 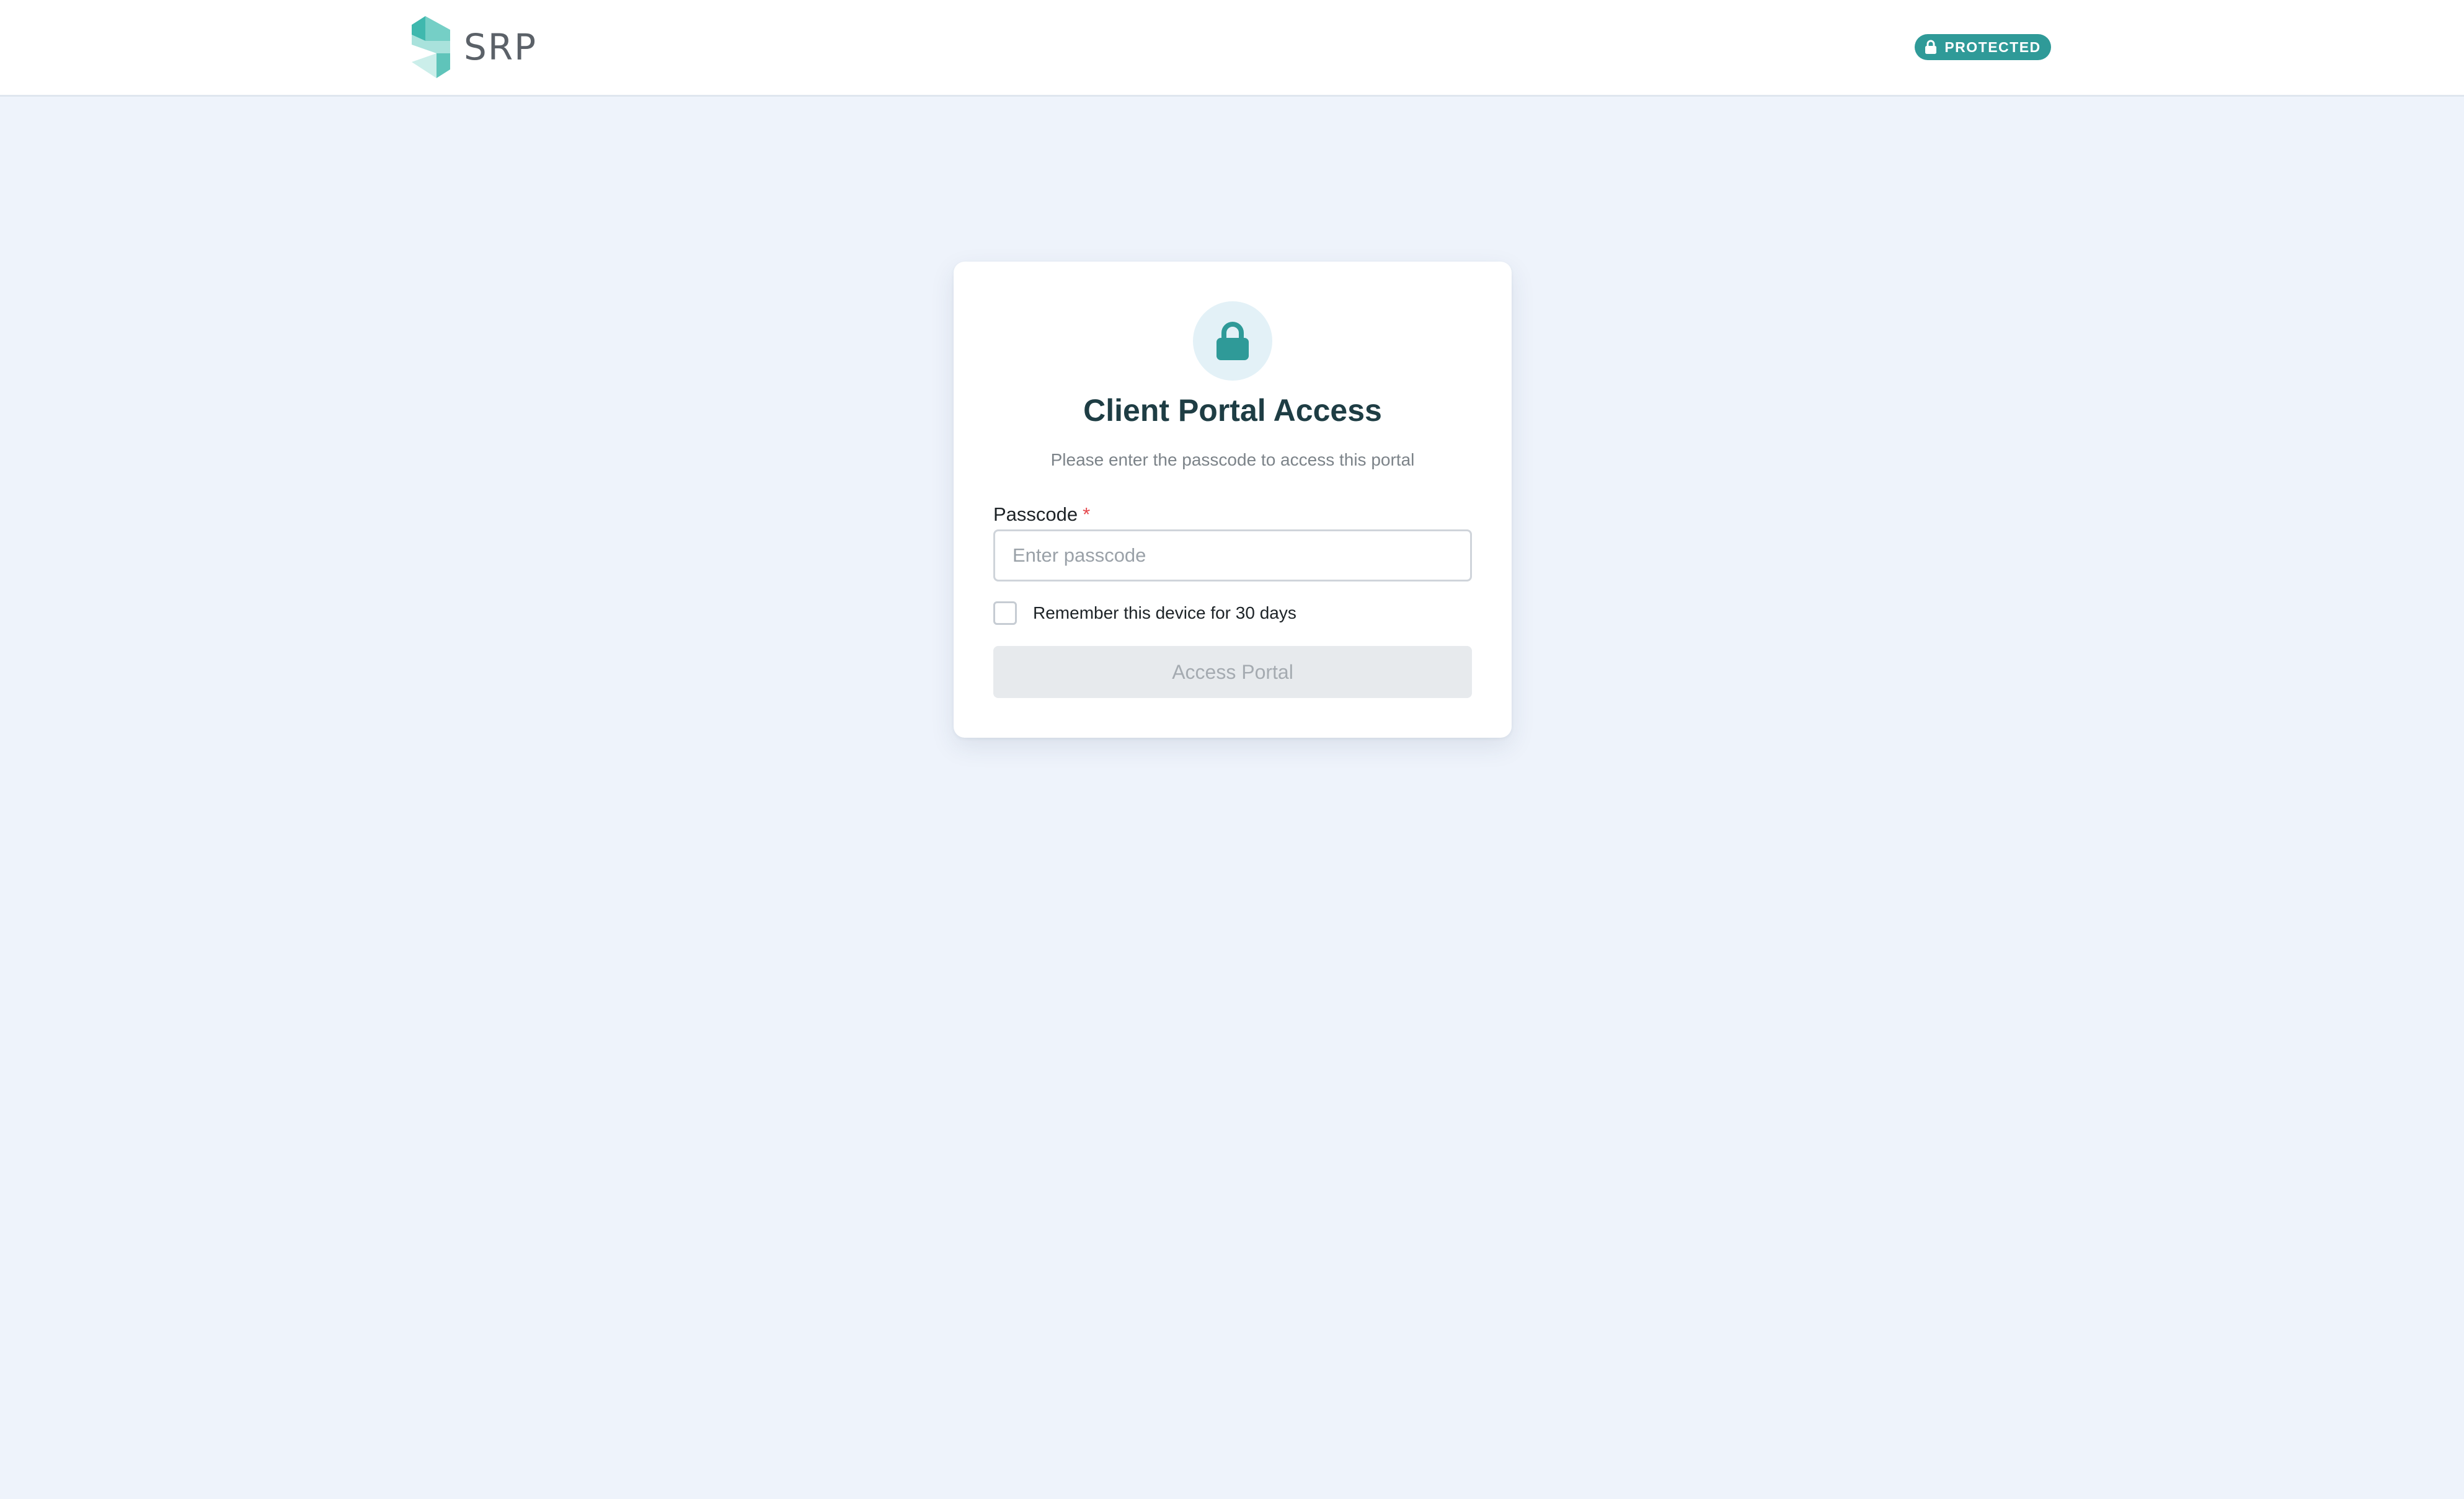 What do you see at coordinates (1164, 613) in the screenshot?
I see `remember-device-label: Remember this device for 30 days` at bounding box center [1164, 613].